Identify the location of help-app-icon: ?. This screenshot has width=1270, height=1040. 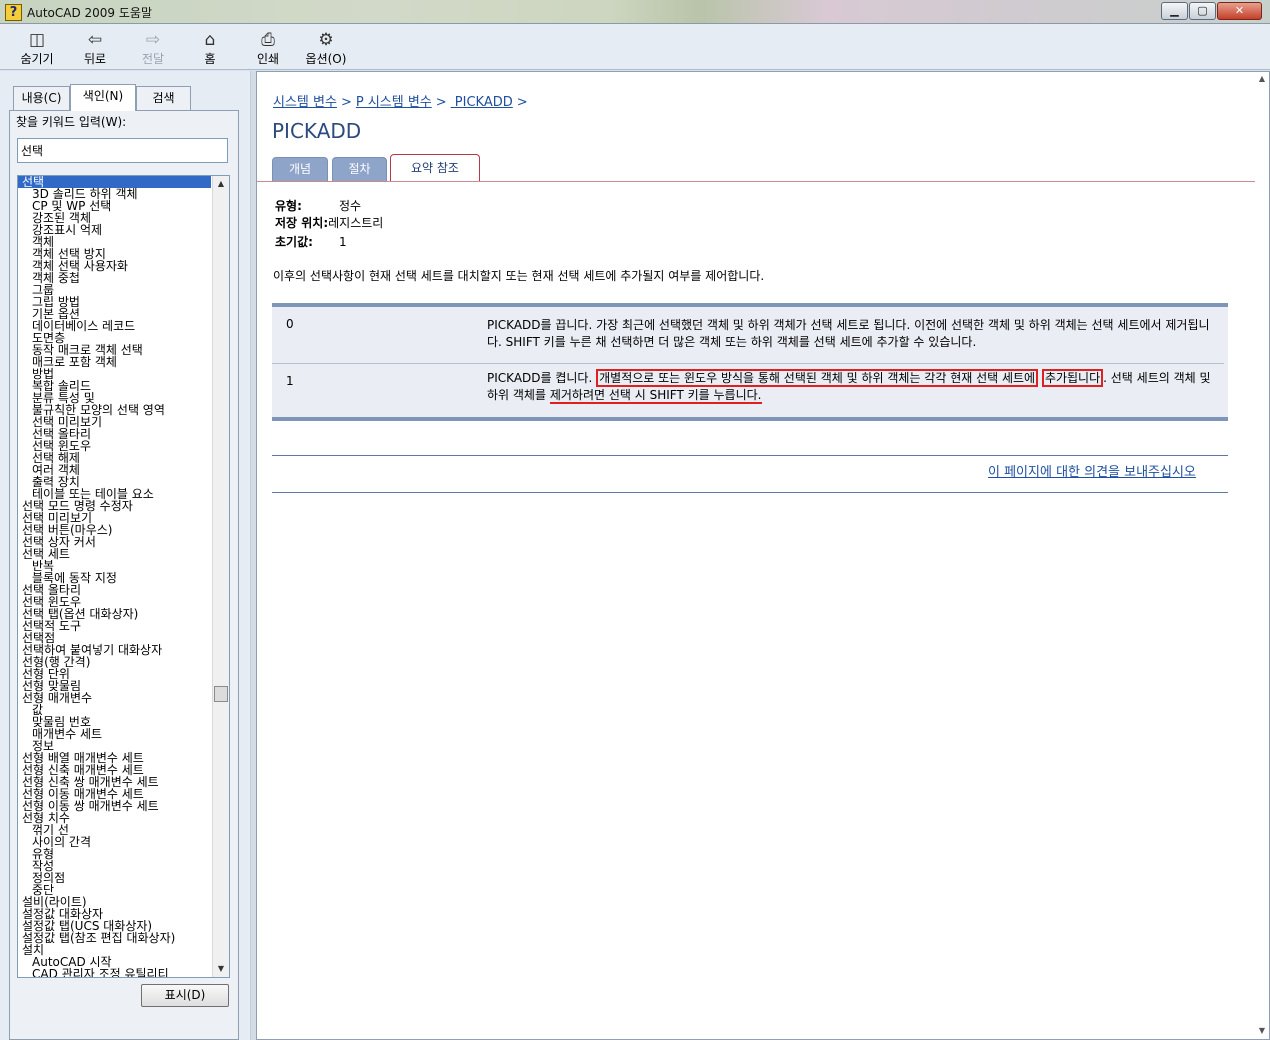
(13, 12).